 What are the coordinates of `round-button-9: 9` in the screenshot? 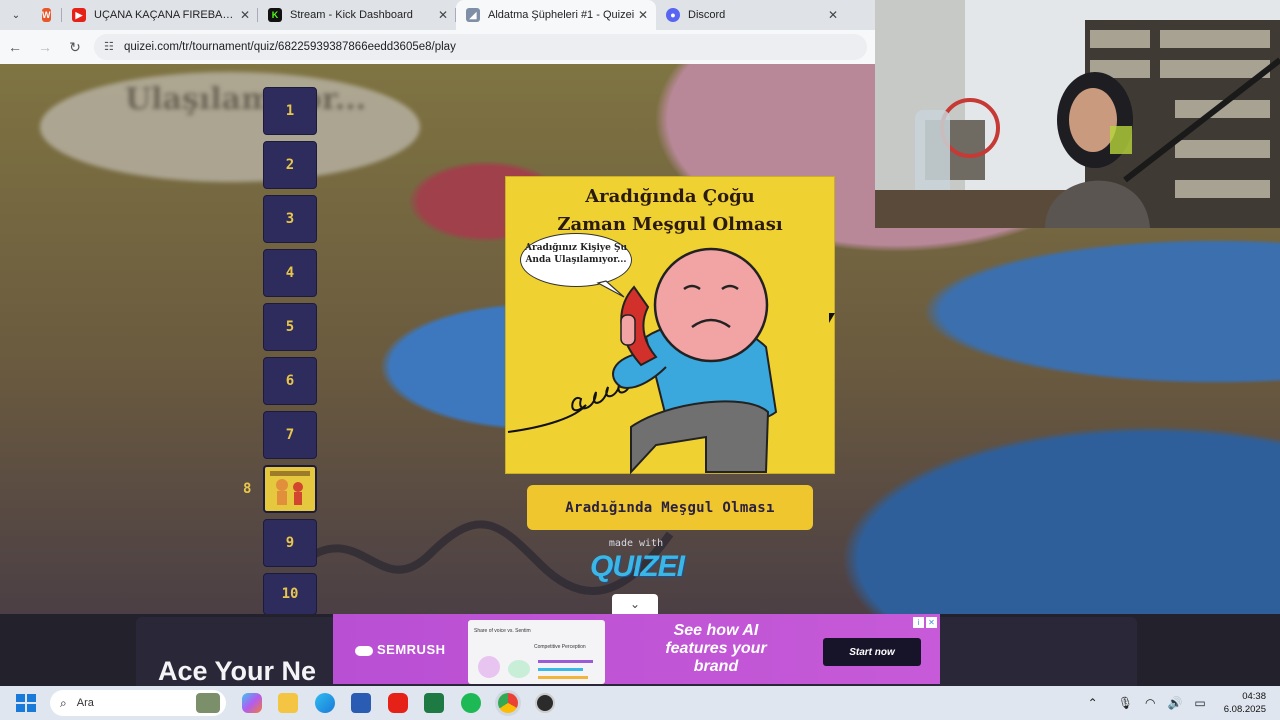 It's located at (290, 543).